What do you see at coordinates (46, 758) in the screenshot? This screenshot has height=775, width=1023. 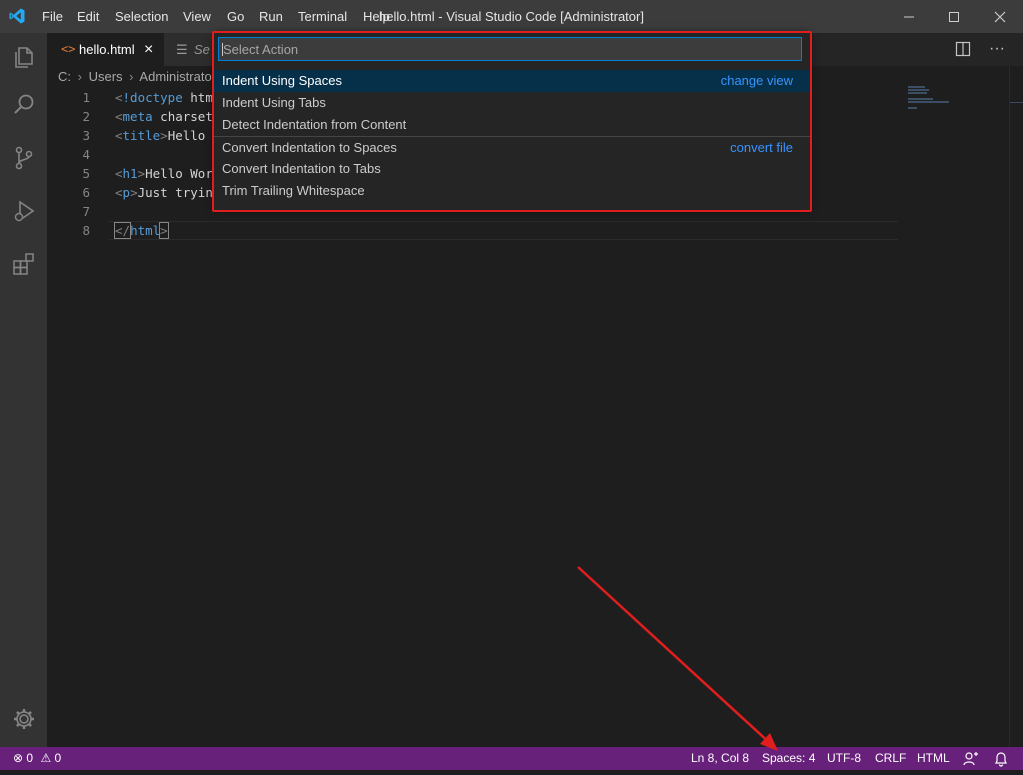 I see `warning-icon: ⚠` at bounding box center [46, 758].